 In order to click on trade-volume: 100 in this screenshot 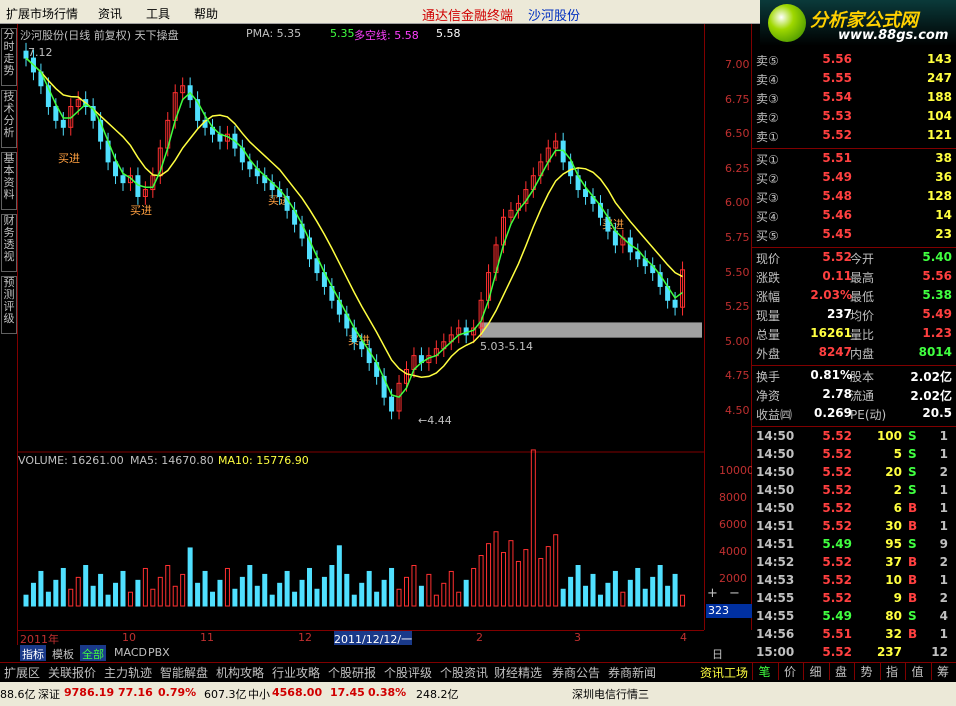, I will do `click(889, 436)`.